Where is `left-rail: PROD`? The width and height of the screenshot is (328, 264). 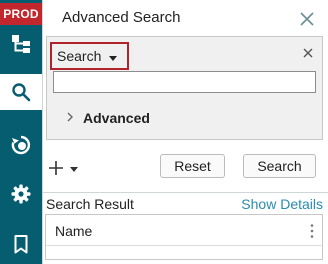 left-rail: PROD is located at coordinates (21, 132).